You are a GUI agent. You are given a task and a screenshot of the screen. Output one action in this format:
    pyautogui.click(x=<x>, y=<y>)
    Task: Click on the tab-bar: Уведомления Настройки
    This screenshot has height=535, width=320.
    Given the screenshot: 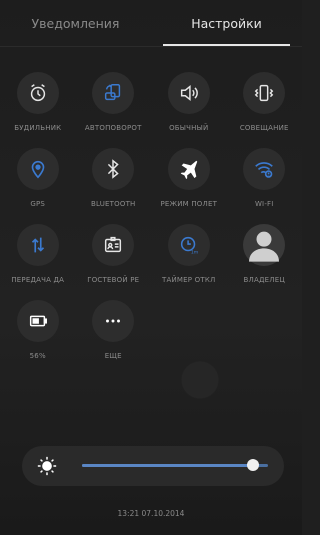 What is the action you would take?
    pyautogui.click(x=151, y=23)
    